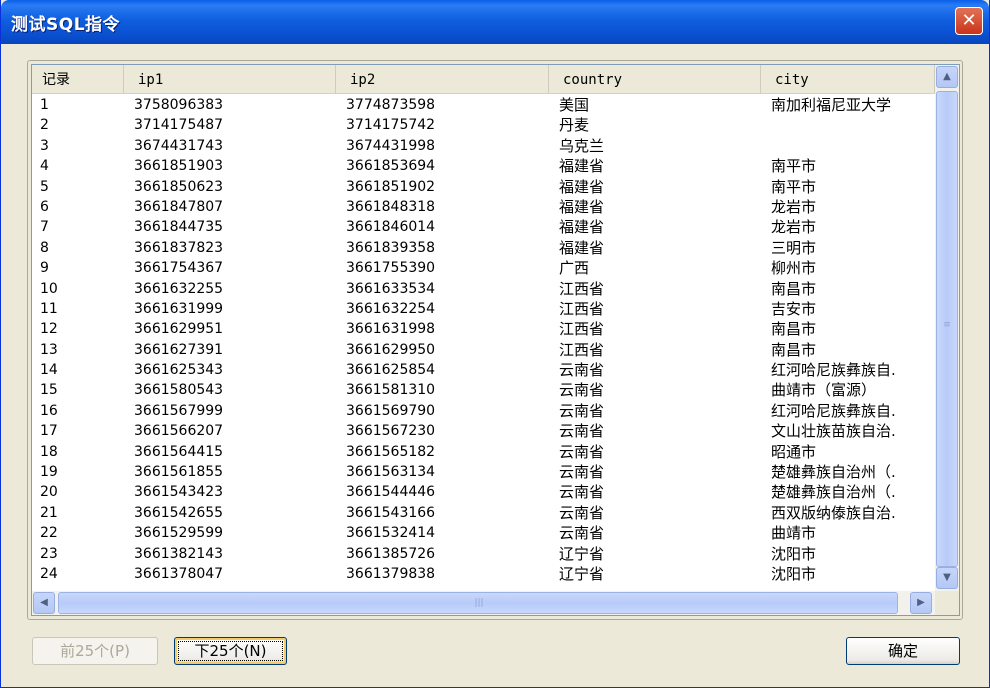  I want to click on cell-ip2: 3661563134, so click(391, 472).